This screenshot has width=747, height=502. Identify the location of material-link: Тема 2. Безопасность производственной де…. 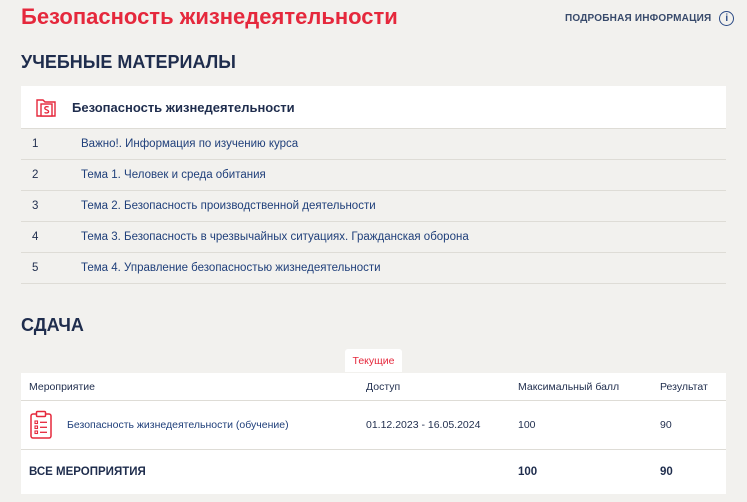
(228, 206).